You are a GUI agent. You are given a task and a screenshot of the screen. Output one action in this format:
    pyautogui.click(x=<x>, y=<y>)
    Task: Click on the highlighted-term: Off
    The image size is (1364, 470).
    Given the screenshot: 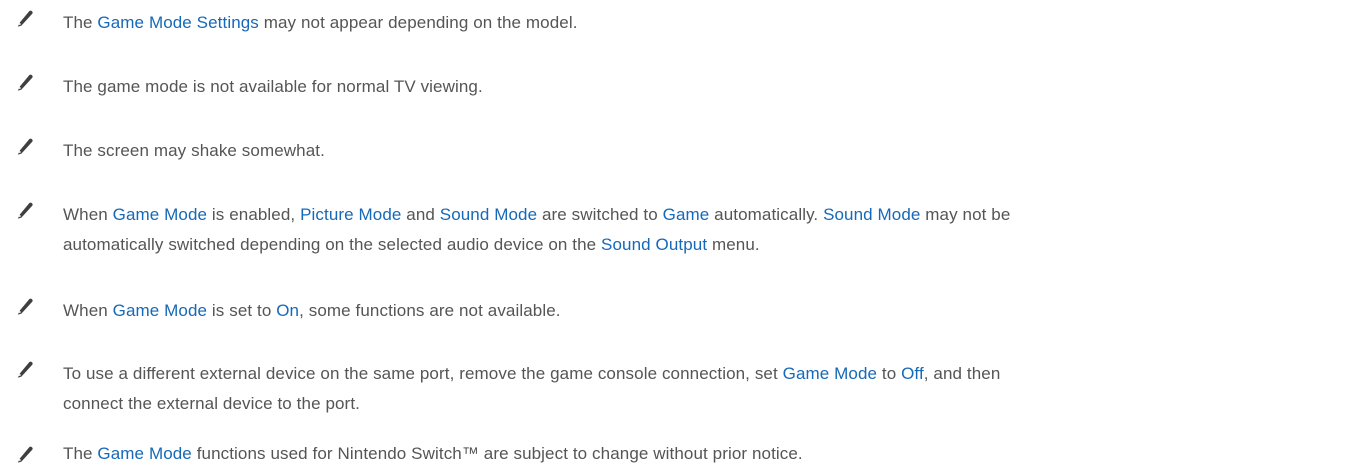 What is the action you would take?
    pyautogui.click(x=912, y=373)
    